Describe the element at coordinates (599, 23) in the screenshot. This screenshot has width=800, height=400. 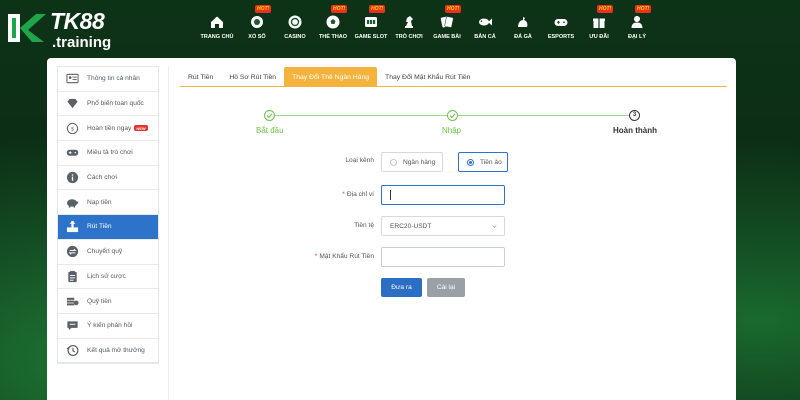
I see `gift-icon` at that location.